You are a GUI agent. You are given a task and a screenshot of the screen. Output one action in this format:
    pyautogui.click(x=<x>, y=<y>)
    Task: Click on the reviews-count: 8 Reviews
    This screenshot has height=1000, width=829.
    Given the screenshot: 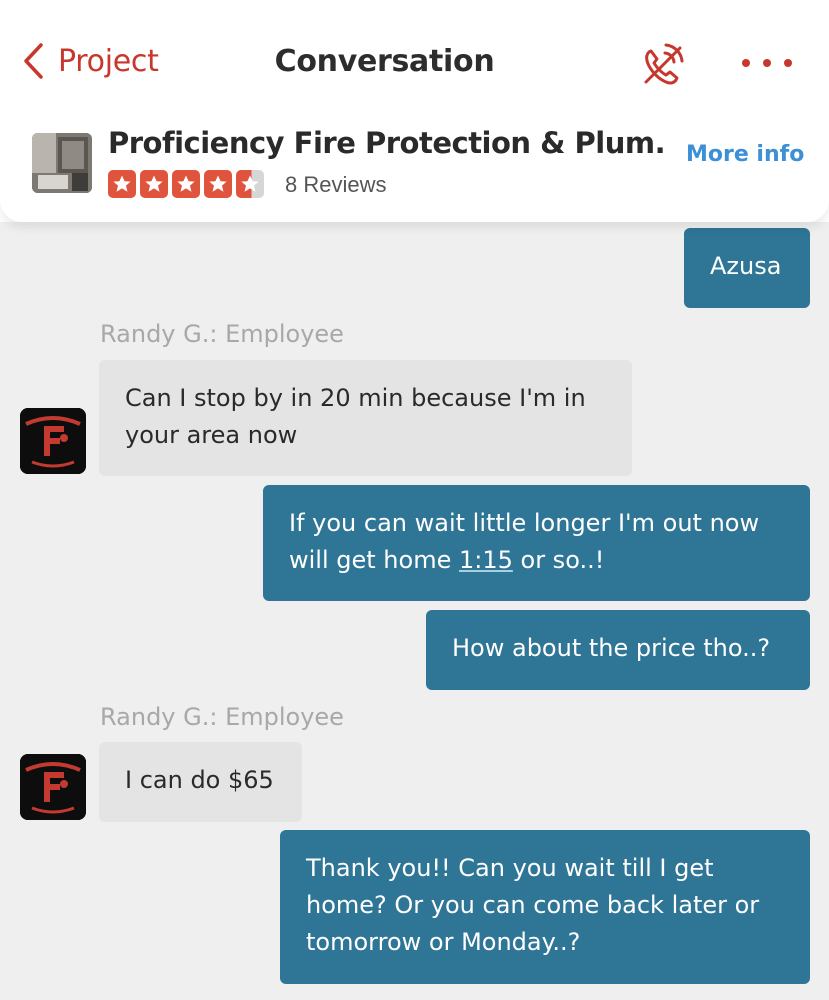 What is the action you would take?
    pyautogui.click(x=335, y=185)
    